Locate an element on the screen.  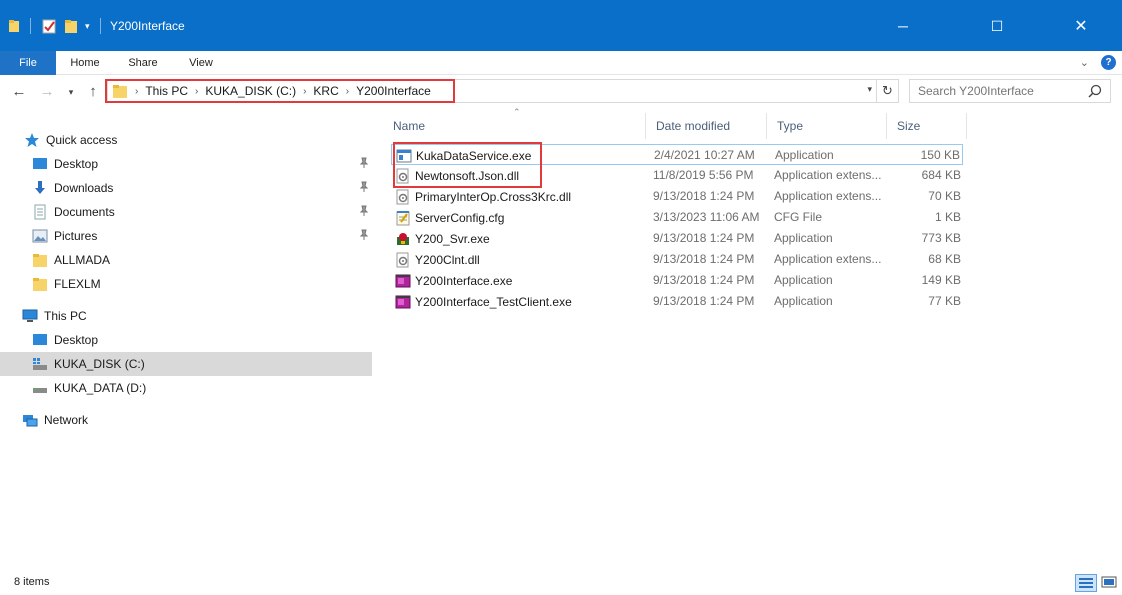
details-view-icon is located at coordinates (1086, 583).